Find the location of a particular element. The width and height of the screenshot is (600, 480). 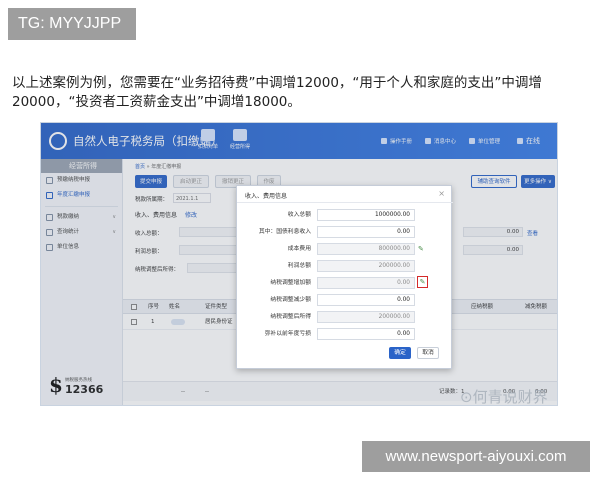

dialog-row-adjusted-income: 纳税调整后所得 200000.00 is located at coordinates (345, 318).